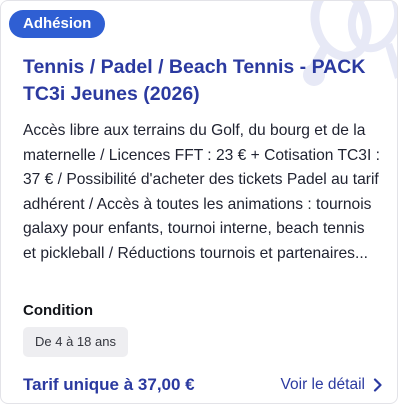 This screenshot has width=400, height=406. I want to click on price-label: Tarif unique à 37,00 €, so click(109, 384).